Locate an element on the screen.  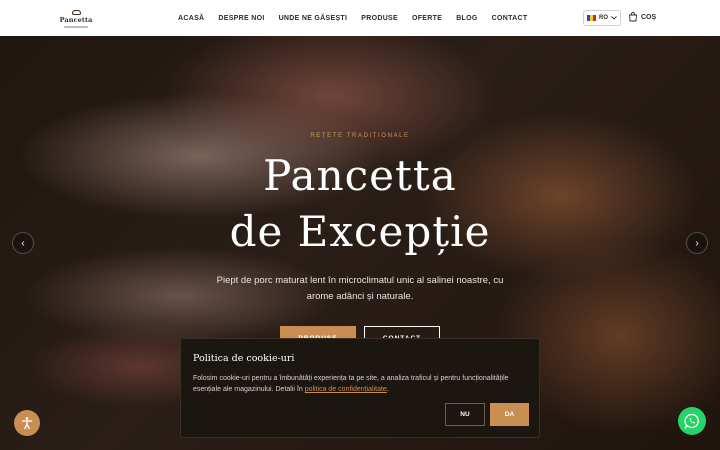
slider-next-button: › is located at coordinates (697, 243).